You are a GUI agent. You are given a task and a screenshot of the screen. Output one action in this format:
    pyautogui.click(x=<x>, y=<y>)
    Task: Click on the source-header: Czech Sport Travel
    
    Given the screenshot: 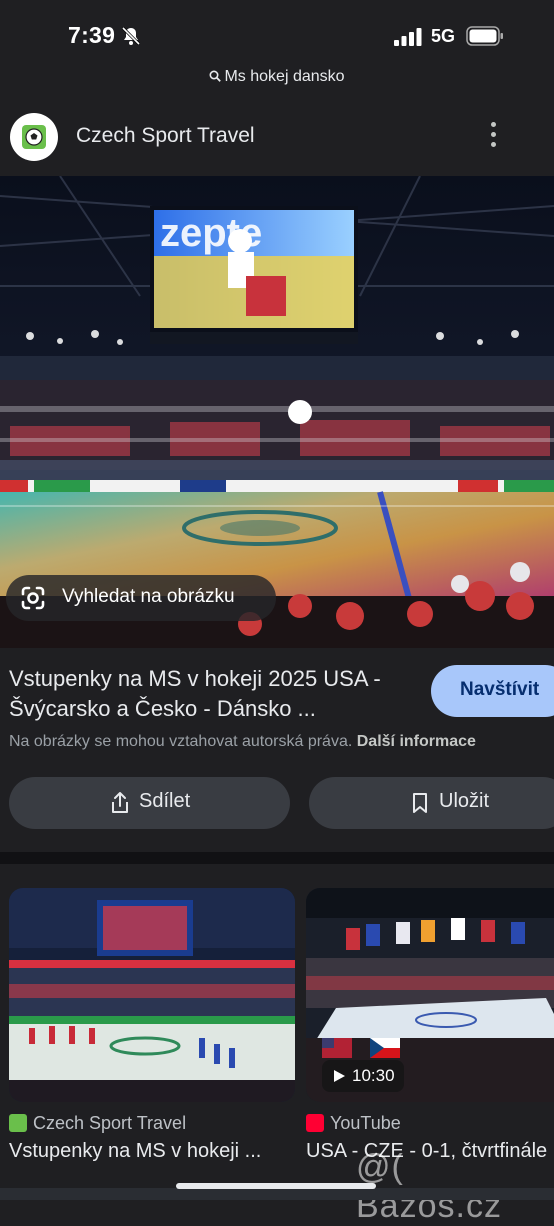 What is the action you would take?
    pyautogui.click(x=277, y=136)
    